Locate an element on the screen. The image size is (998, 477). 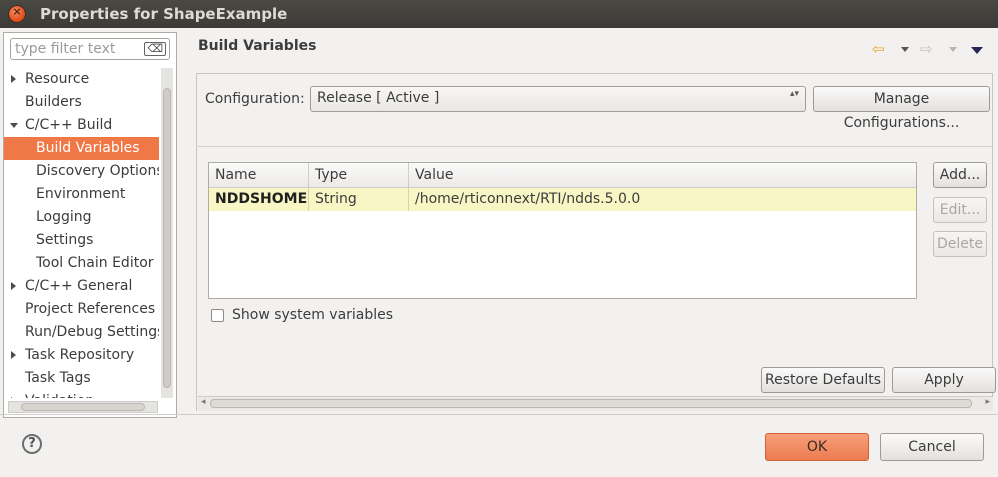
tree-item-label: Environment is located at coordinates (81, 194).